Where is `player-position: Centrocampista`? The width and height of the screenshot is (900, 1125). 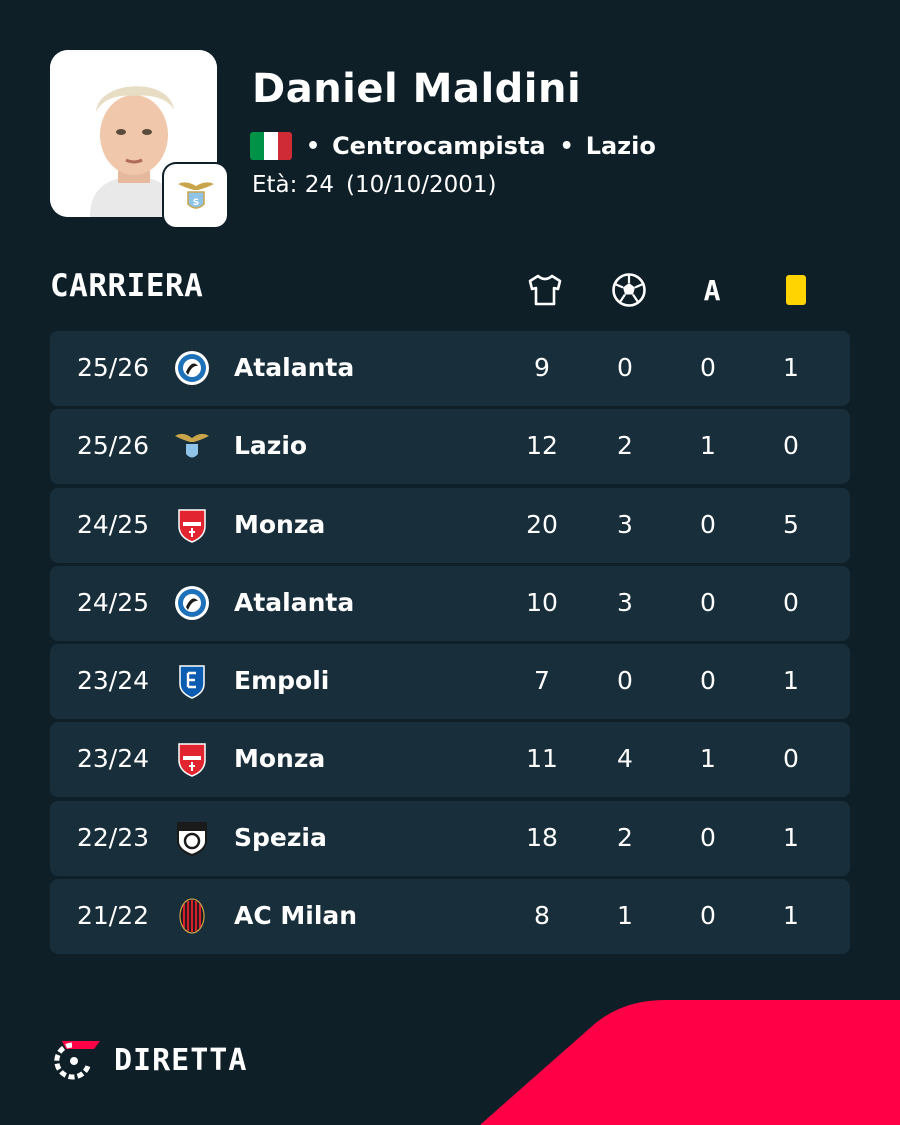 player-position: Centrocampista is located at coordinates (439, 146).